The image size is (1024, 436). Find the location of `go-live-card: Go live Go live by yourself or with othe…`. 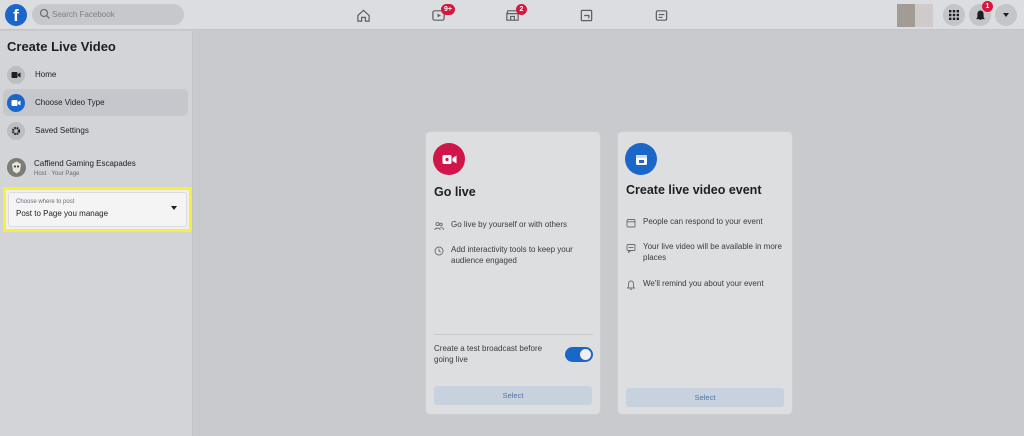

go-live-card: Go live Go live by yourself or with othe… is located at coordinates (513, 273).